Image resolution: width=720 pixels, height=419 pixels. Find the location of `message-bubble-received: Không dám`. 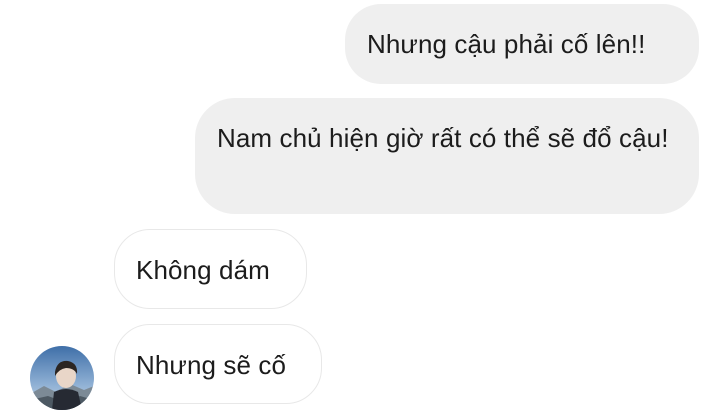

message-bubble-received: Không dám is located at coordinates (210, 269).